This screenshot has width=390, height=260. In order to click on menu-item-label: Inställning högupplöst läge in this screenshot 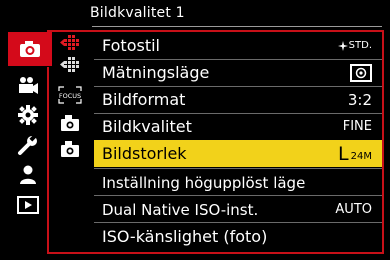, I will do `click(204, 182)`.